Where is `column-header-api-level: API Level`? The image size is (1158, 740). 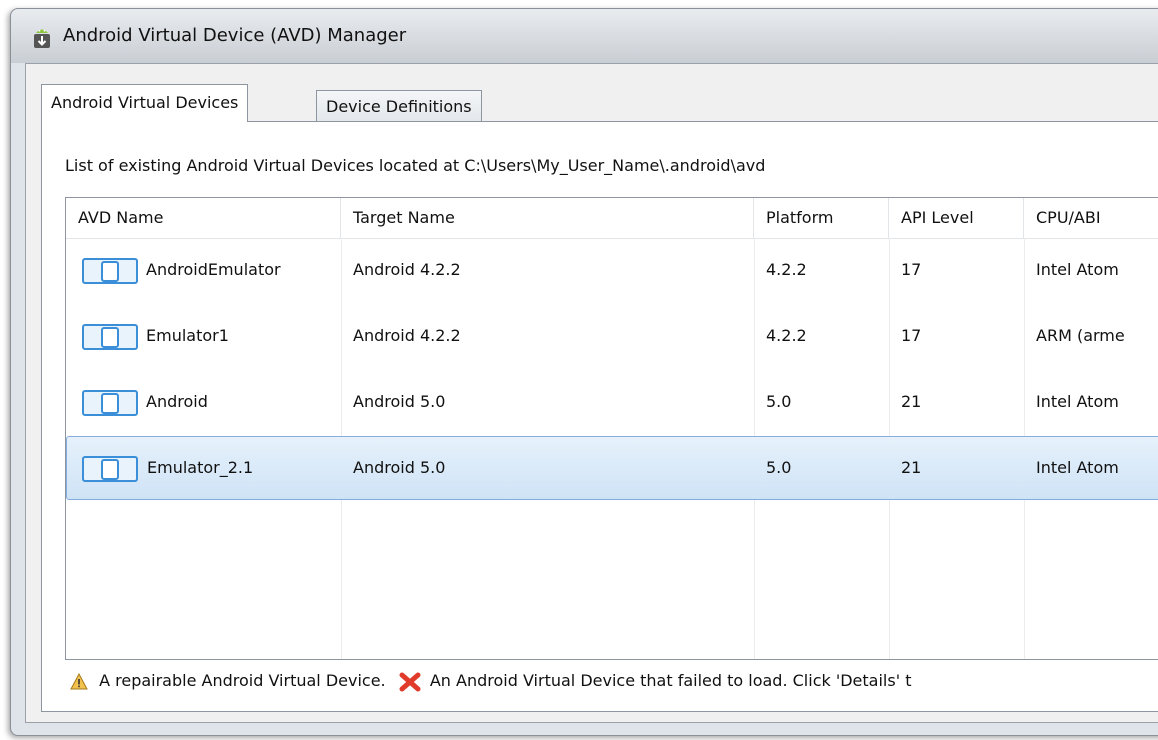
column-header-api-level: API Level is located at coordinates (956, 218).